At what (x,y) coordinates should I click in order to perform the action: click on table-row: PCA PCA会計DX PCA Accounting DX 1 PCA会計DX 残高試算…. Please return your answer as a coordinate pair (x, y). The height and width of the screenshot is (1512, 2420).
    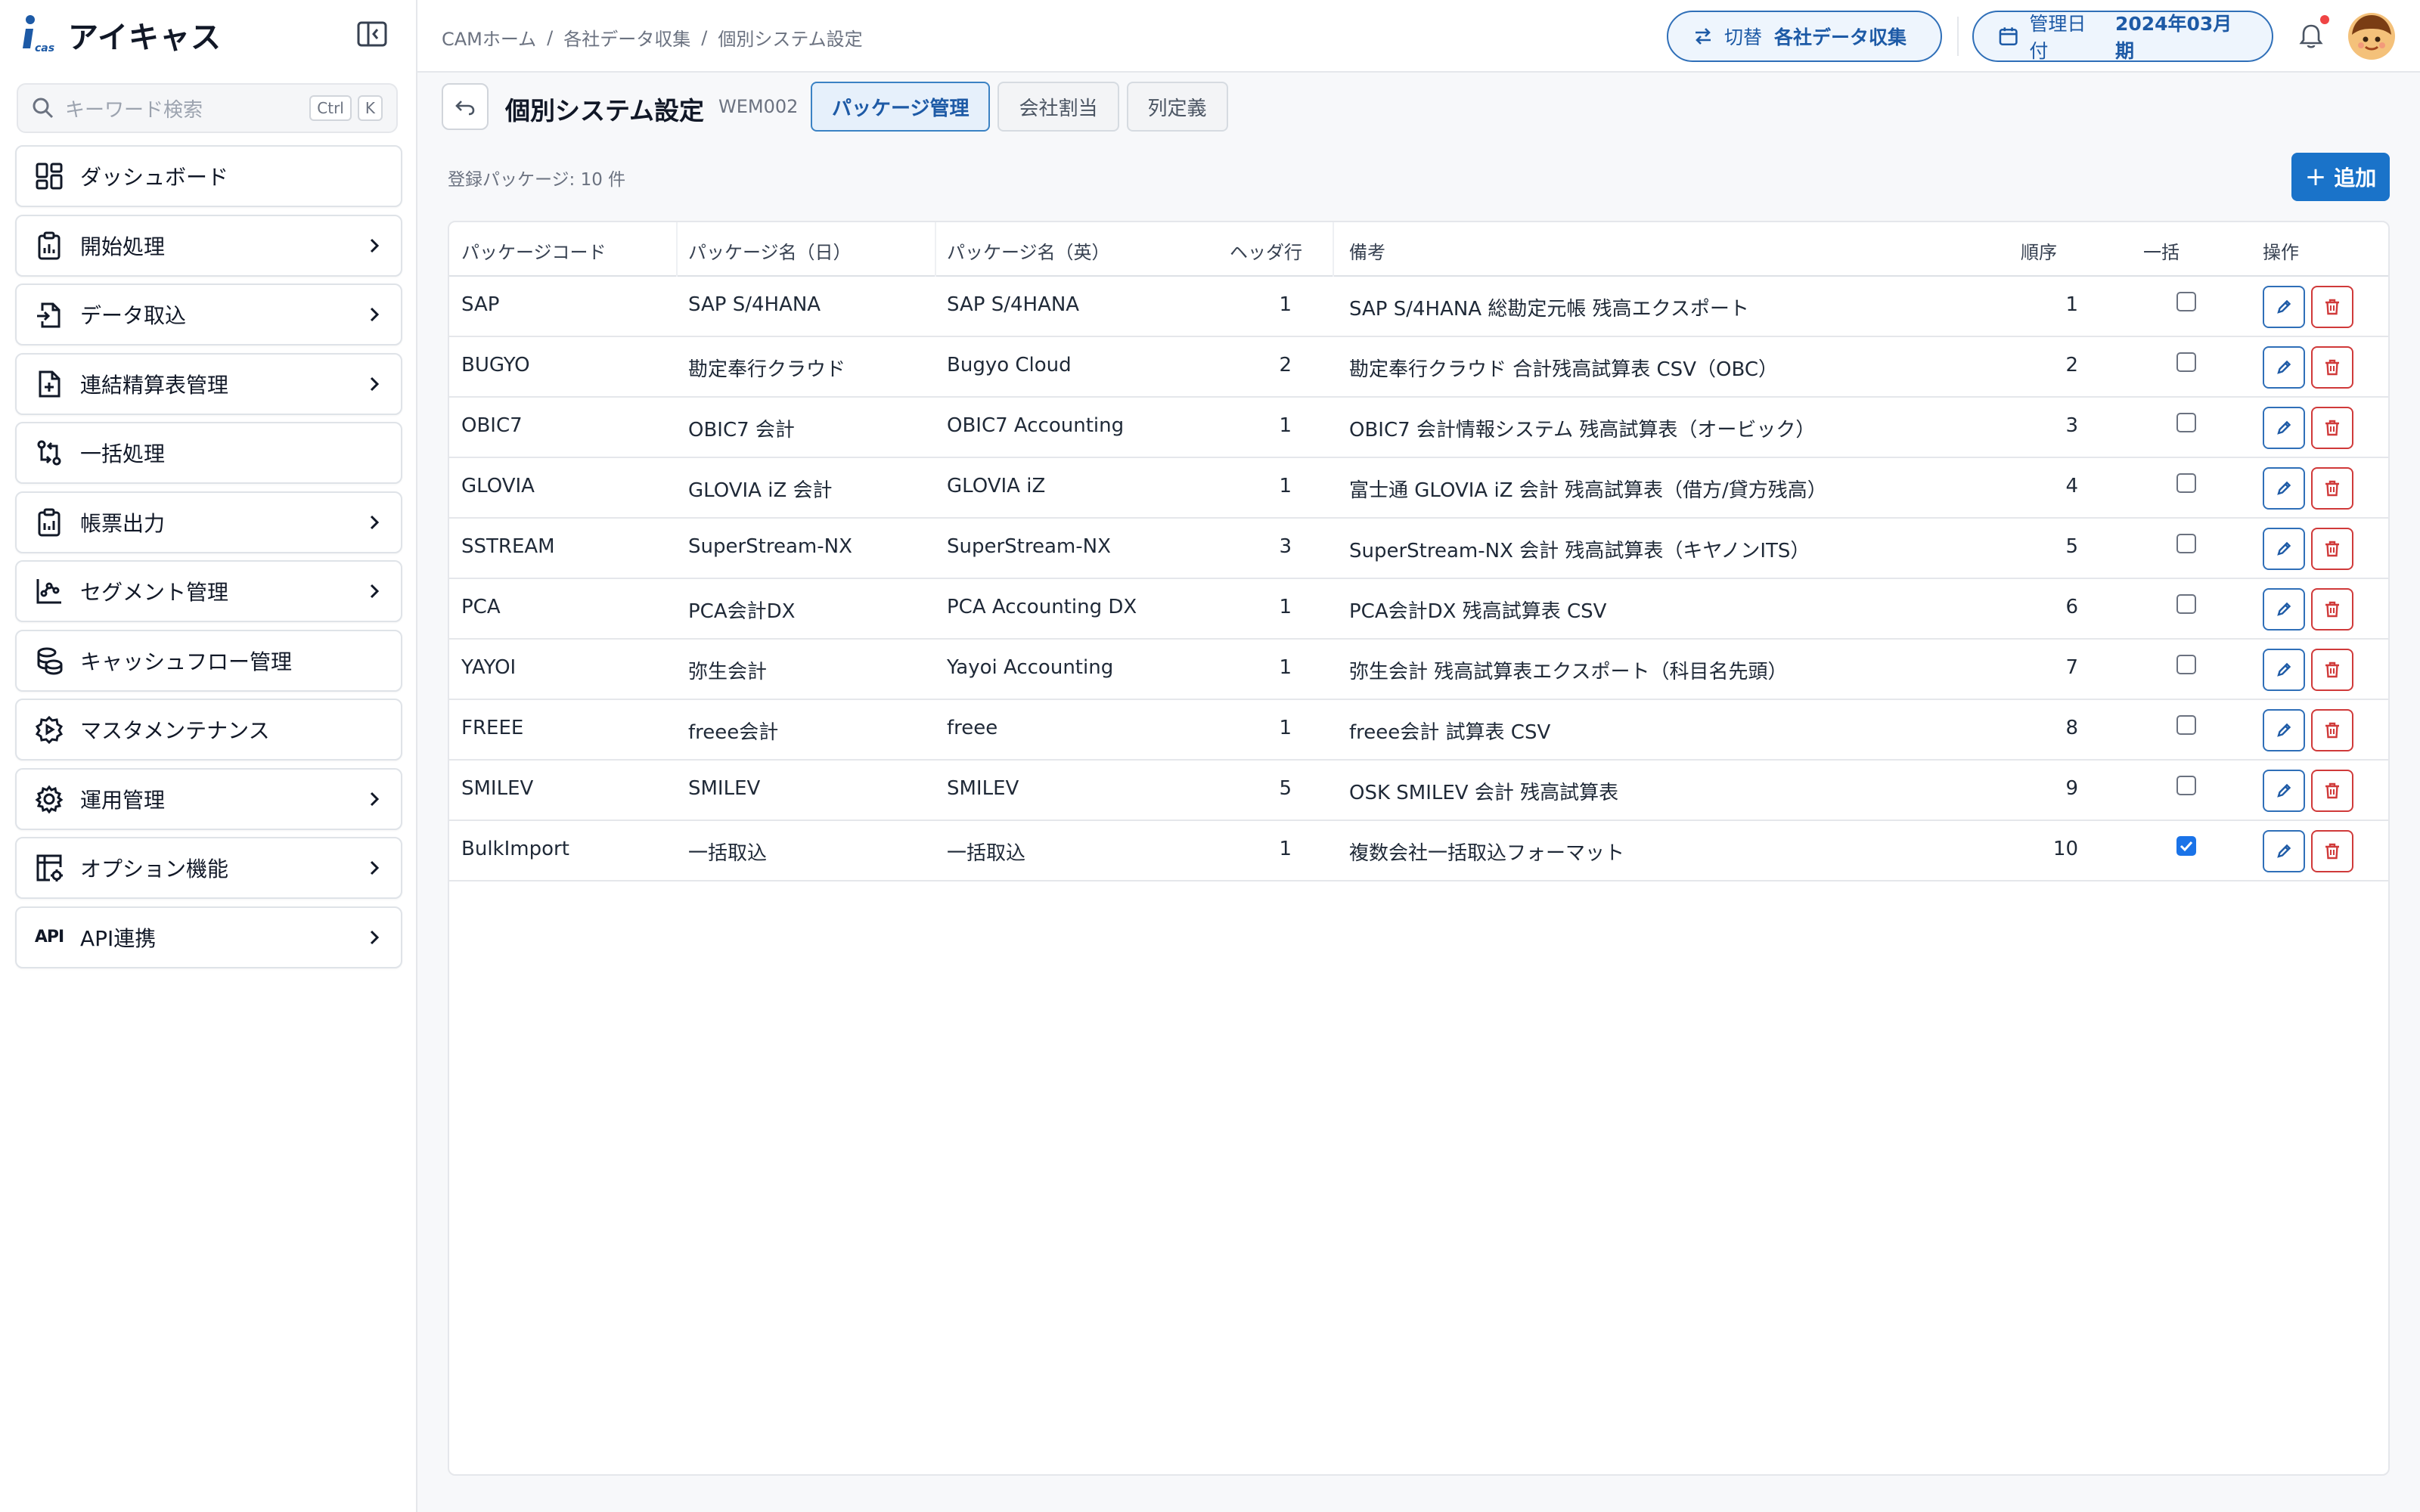
    Looking at the image, I should click on (1418, 609).